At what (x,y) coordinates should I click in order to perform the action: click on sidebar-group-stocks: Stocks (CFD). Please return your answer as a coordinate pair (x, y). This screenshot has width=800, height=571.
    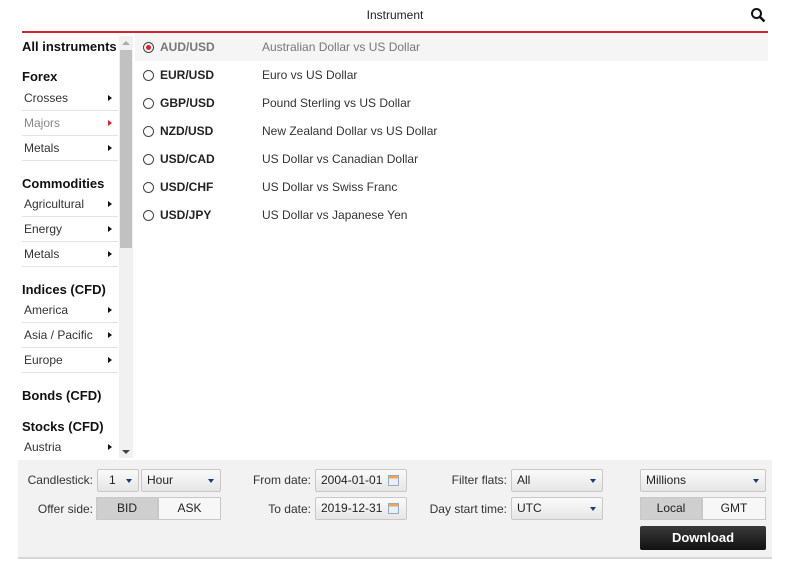
    Looking at the image, I should click on (63, 426).